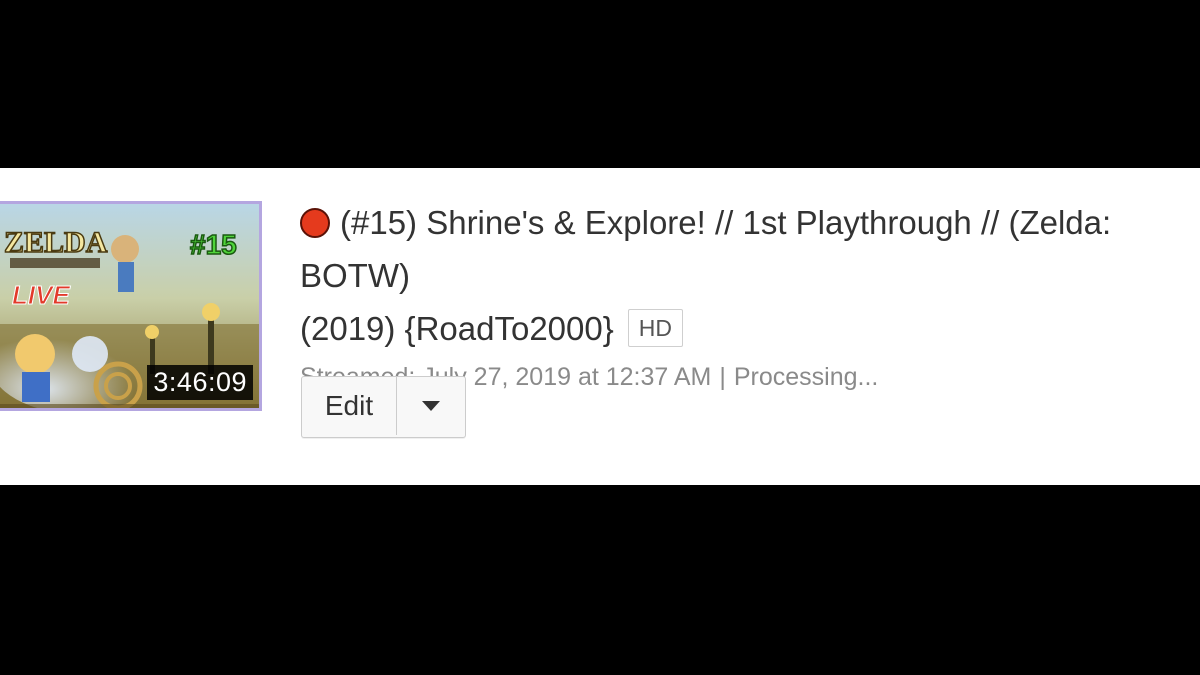 The width and height of the screenshot is (1200, 675). Describe the element at coordinates (56, 242) in the screenshot. I see `thumbnail-logo-text: ZELDA` at that location.